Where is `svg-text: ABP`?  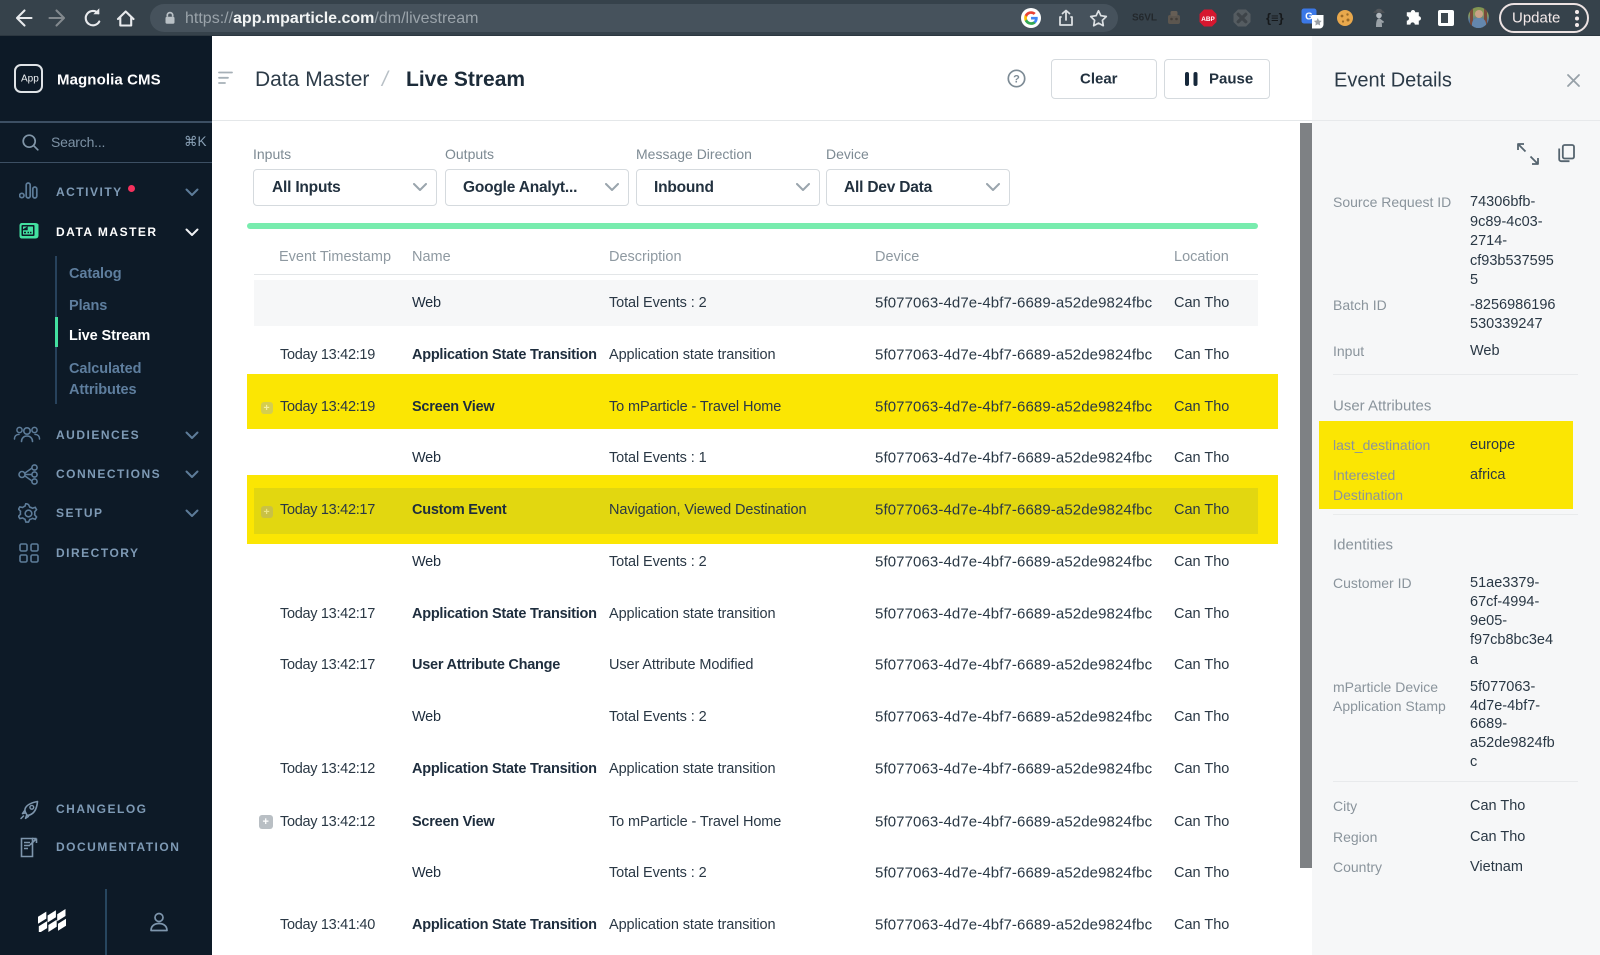
svg-text: ABP is located at coordinates (1208, 19).